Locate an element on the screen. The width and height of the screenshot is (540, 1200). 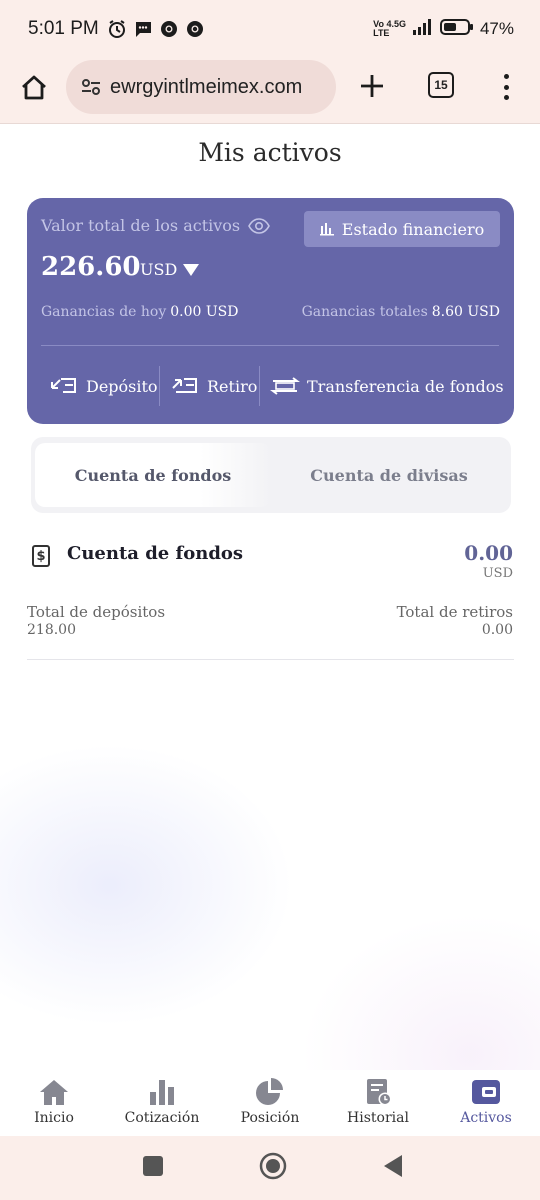
home-button is located at coordinates (34, 88).